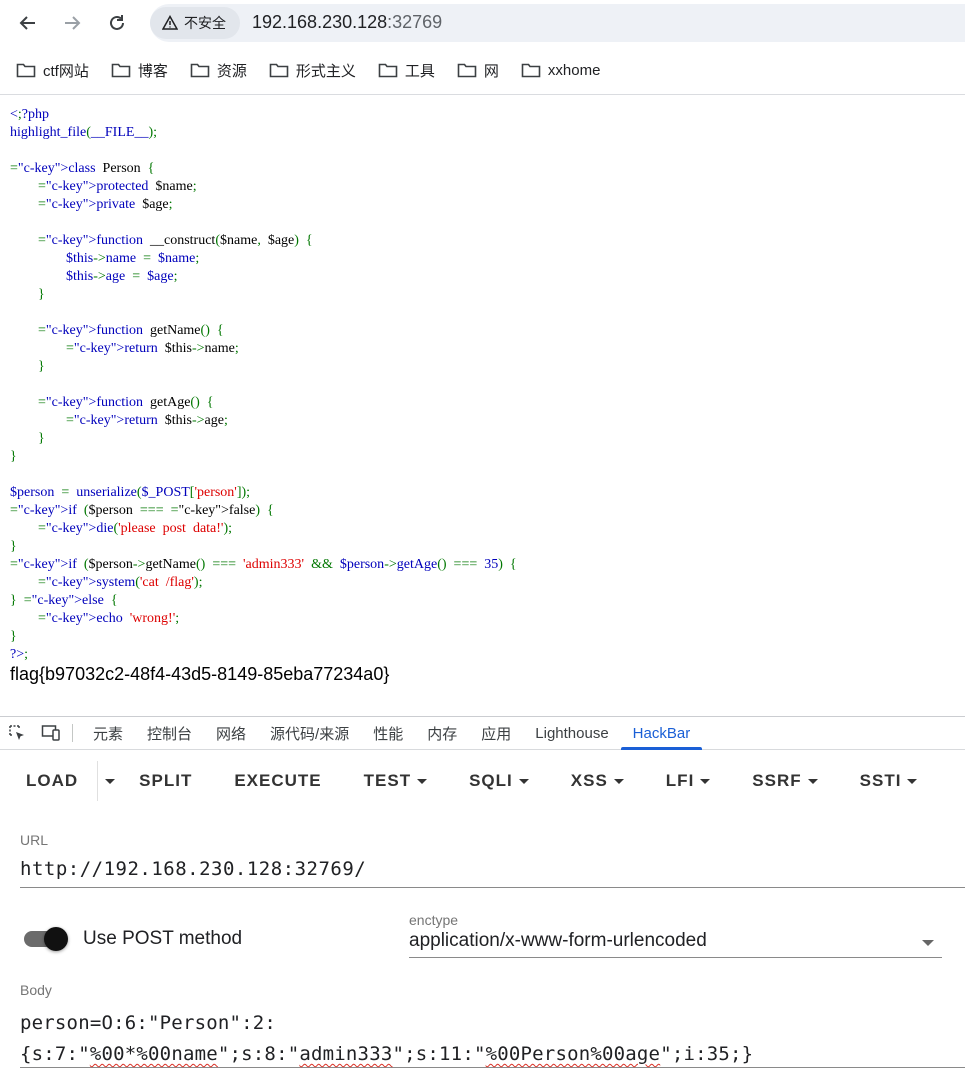  I want to click on code-line: ="c-key">class Person {, so click(82, 168).